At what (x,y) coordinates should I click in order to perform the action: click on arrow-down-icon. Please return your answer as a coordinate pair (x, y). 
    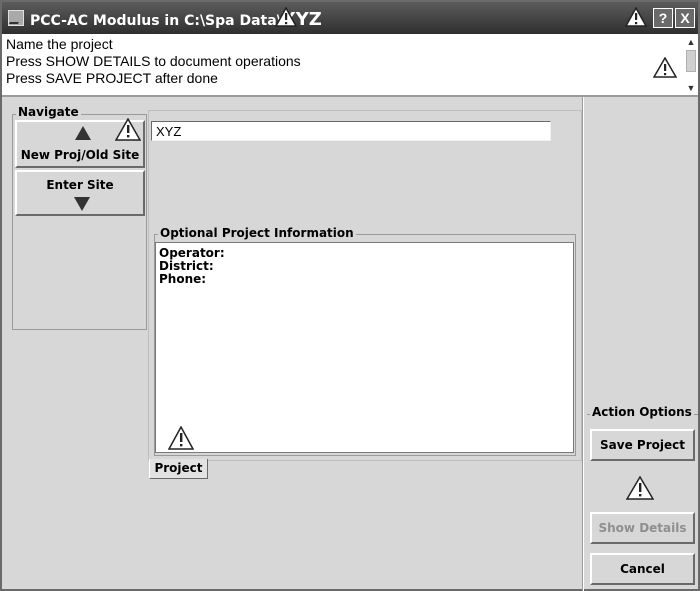
    Looking at the image, I should click on (82, 204).